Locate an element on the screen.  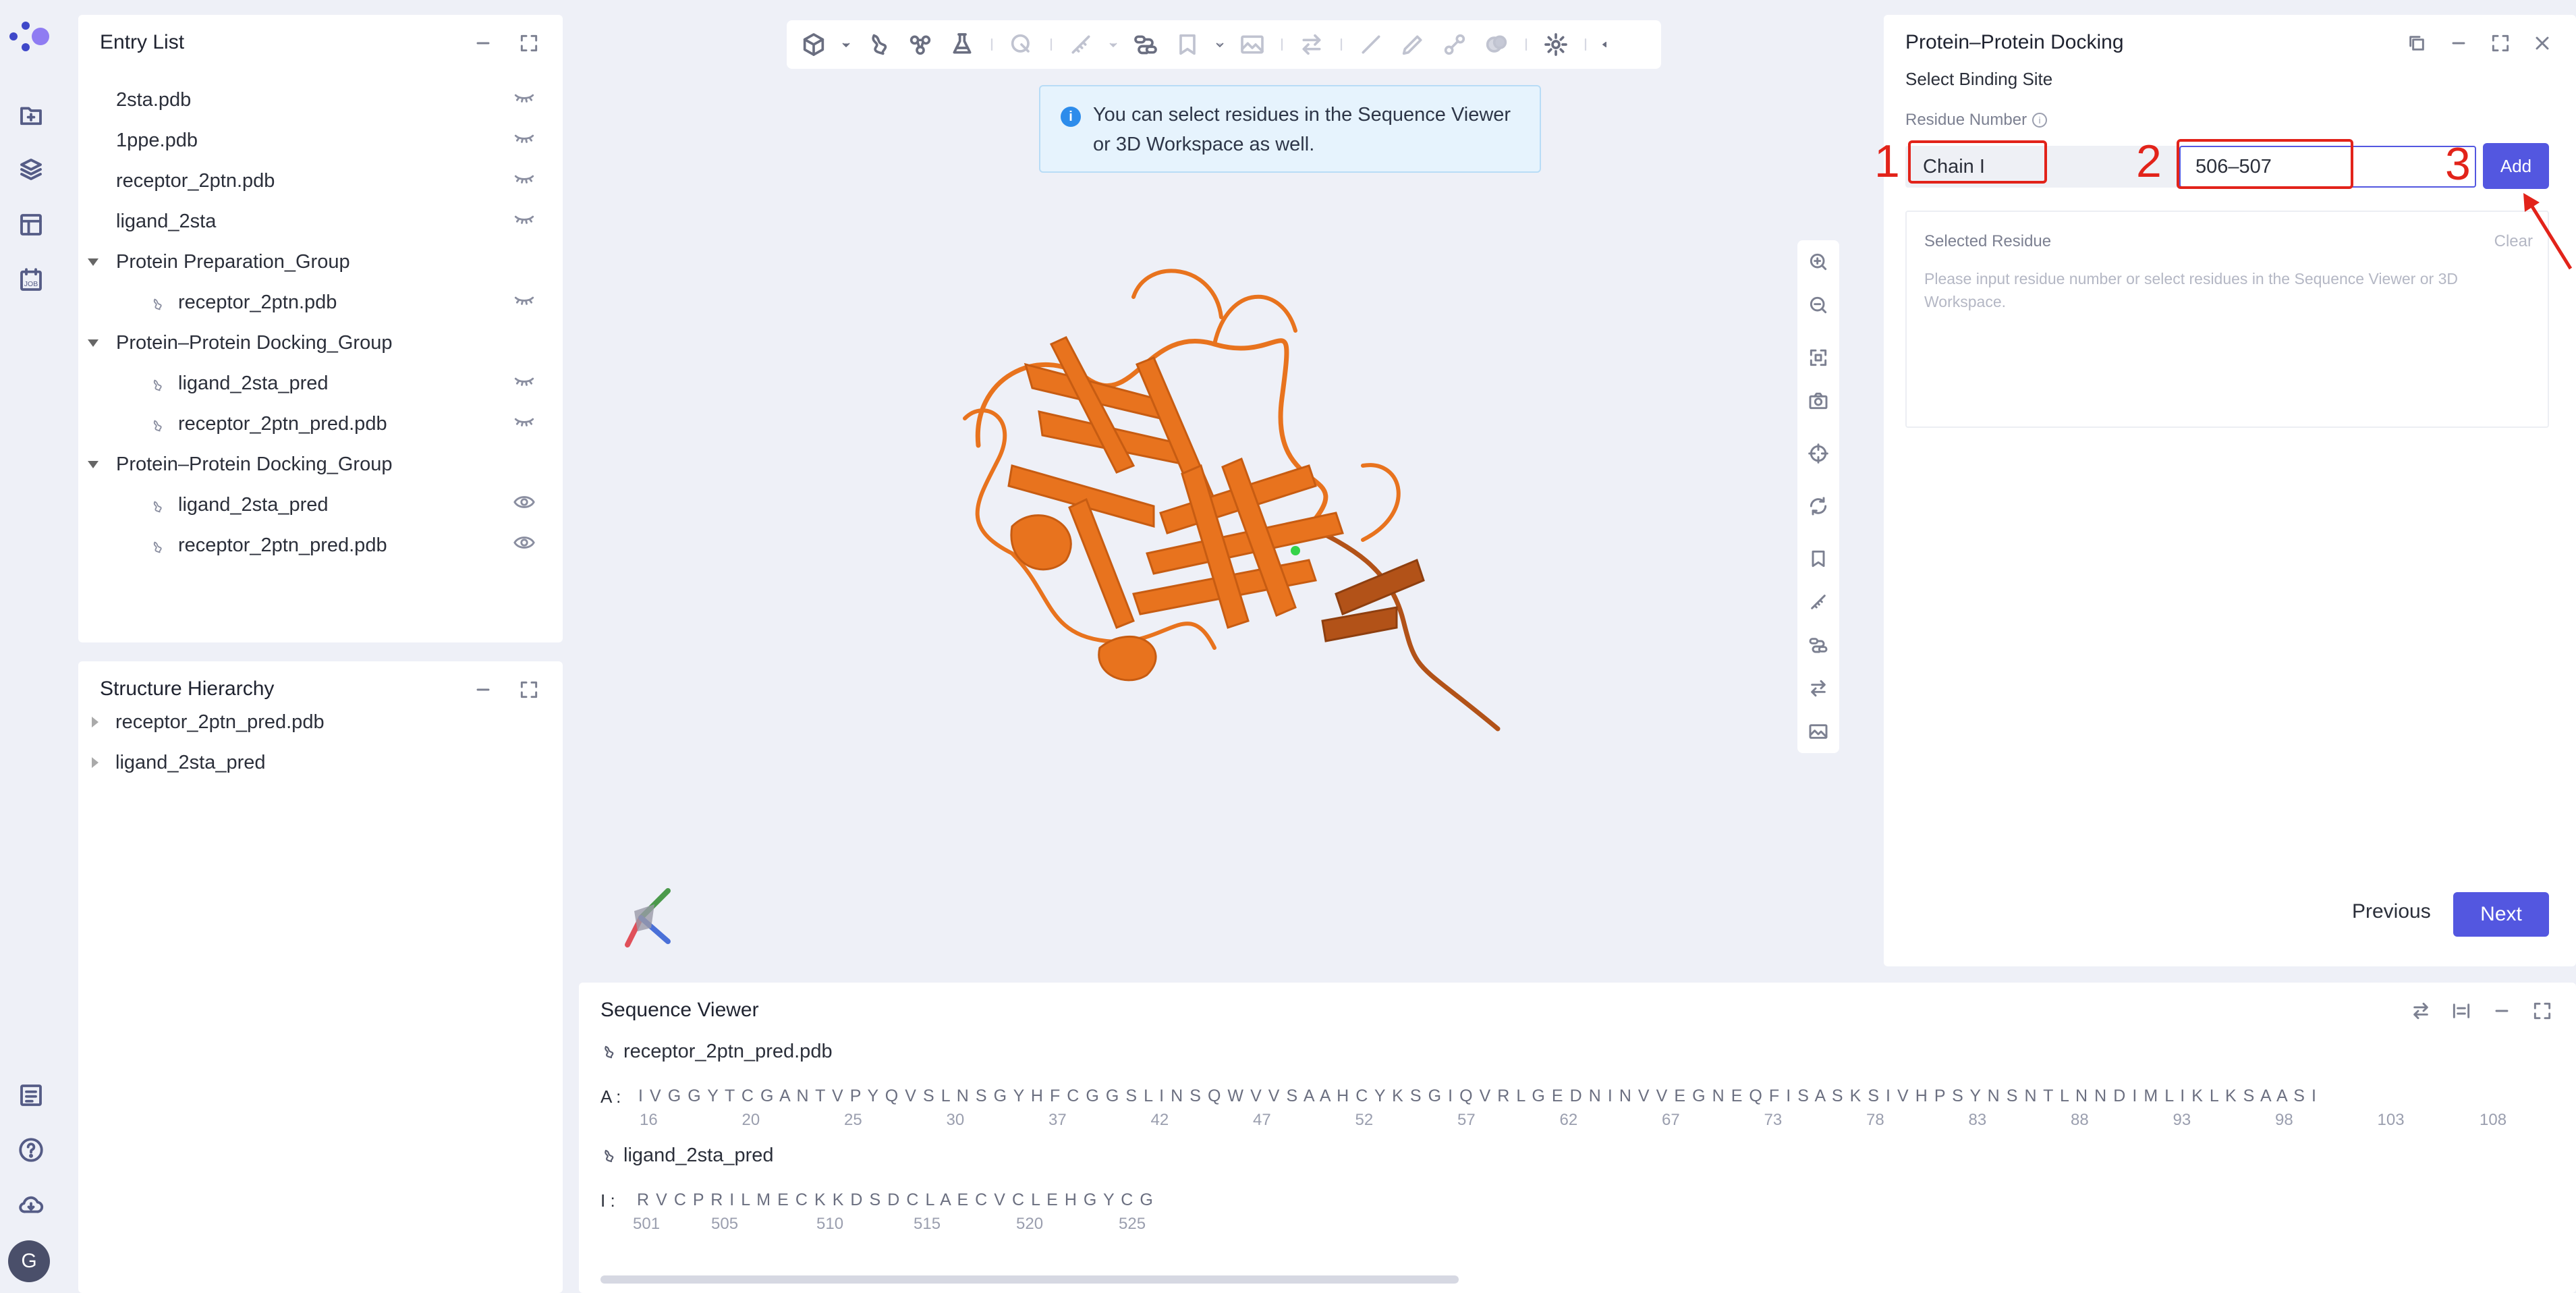
zoom-out-icon is located at coordinates (1818, 305).